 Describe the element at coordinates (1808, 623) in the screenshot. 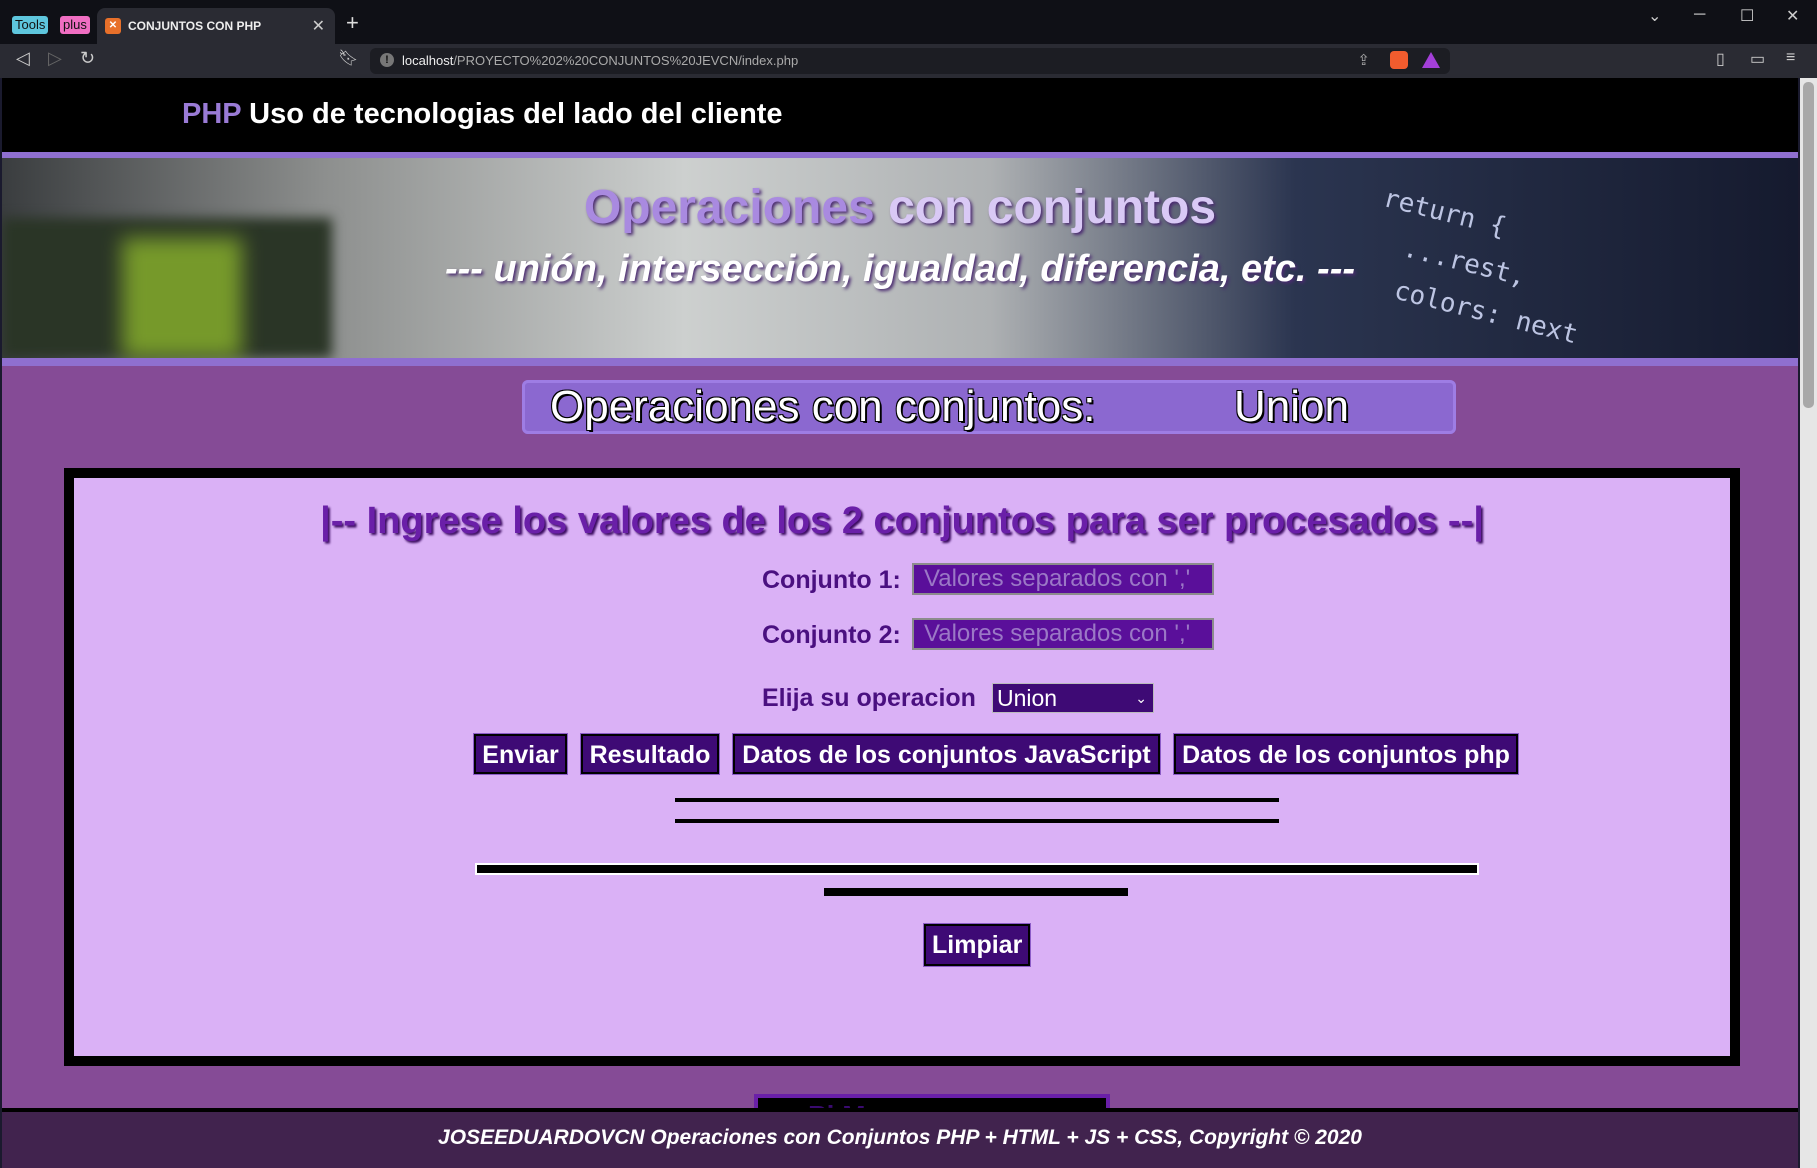

I see `page-scrollbar` at that location.